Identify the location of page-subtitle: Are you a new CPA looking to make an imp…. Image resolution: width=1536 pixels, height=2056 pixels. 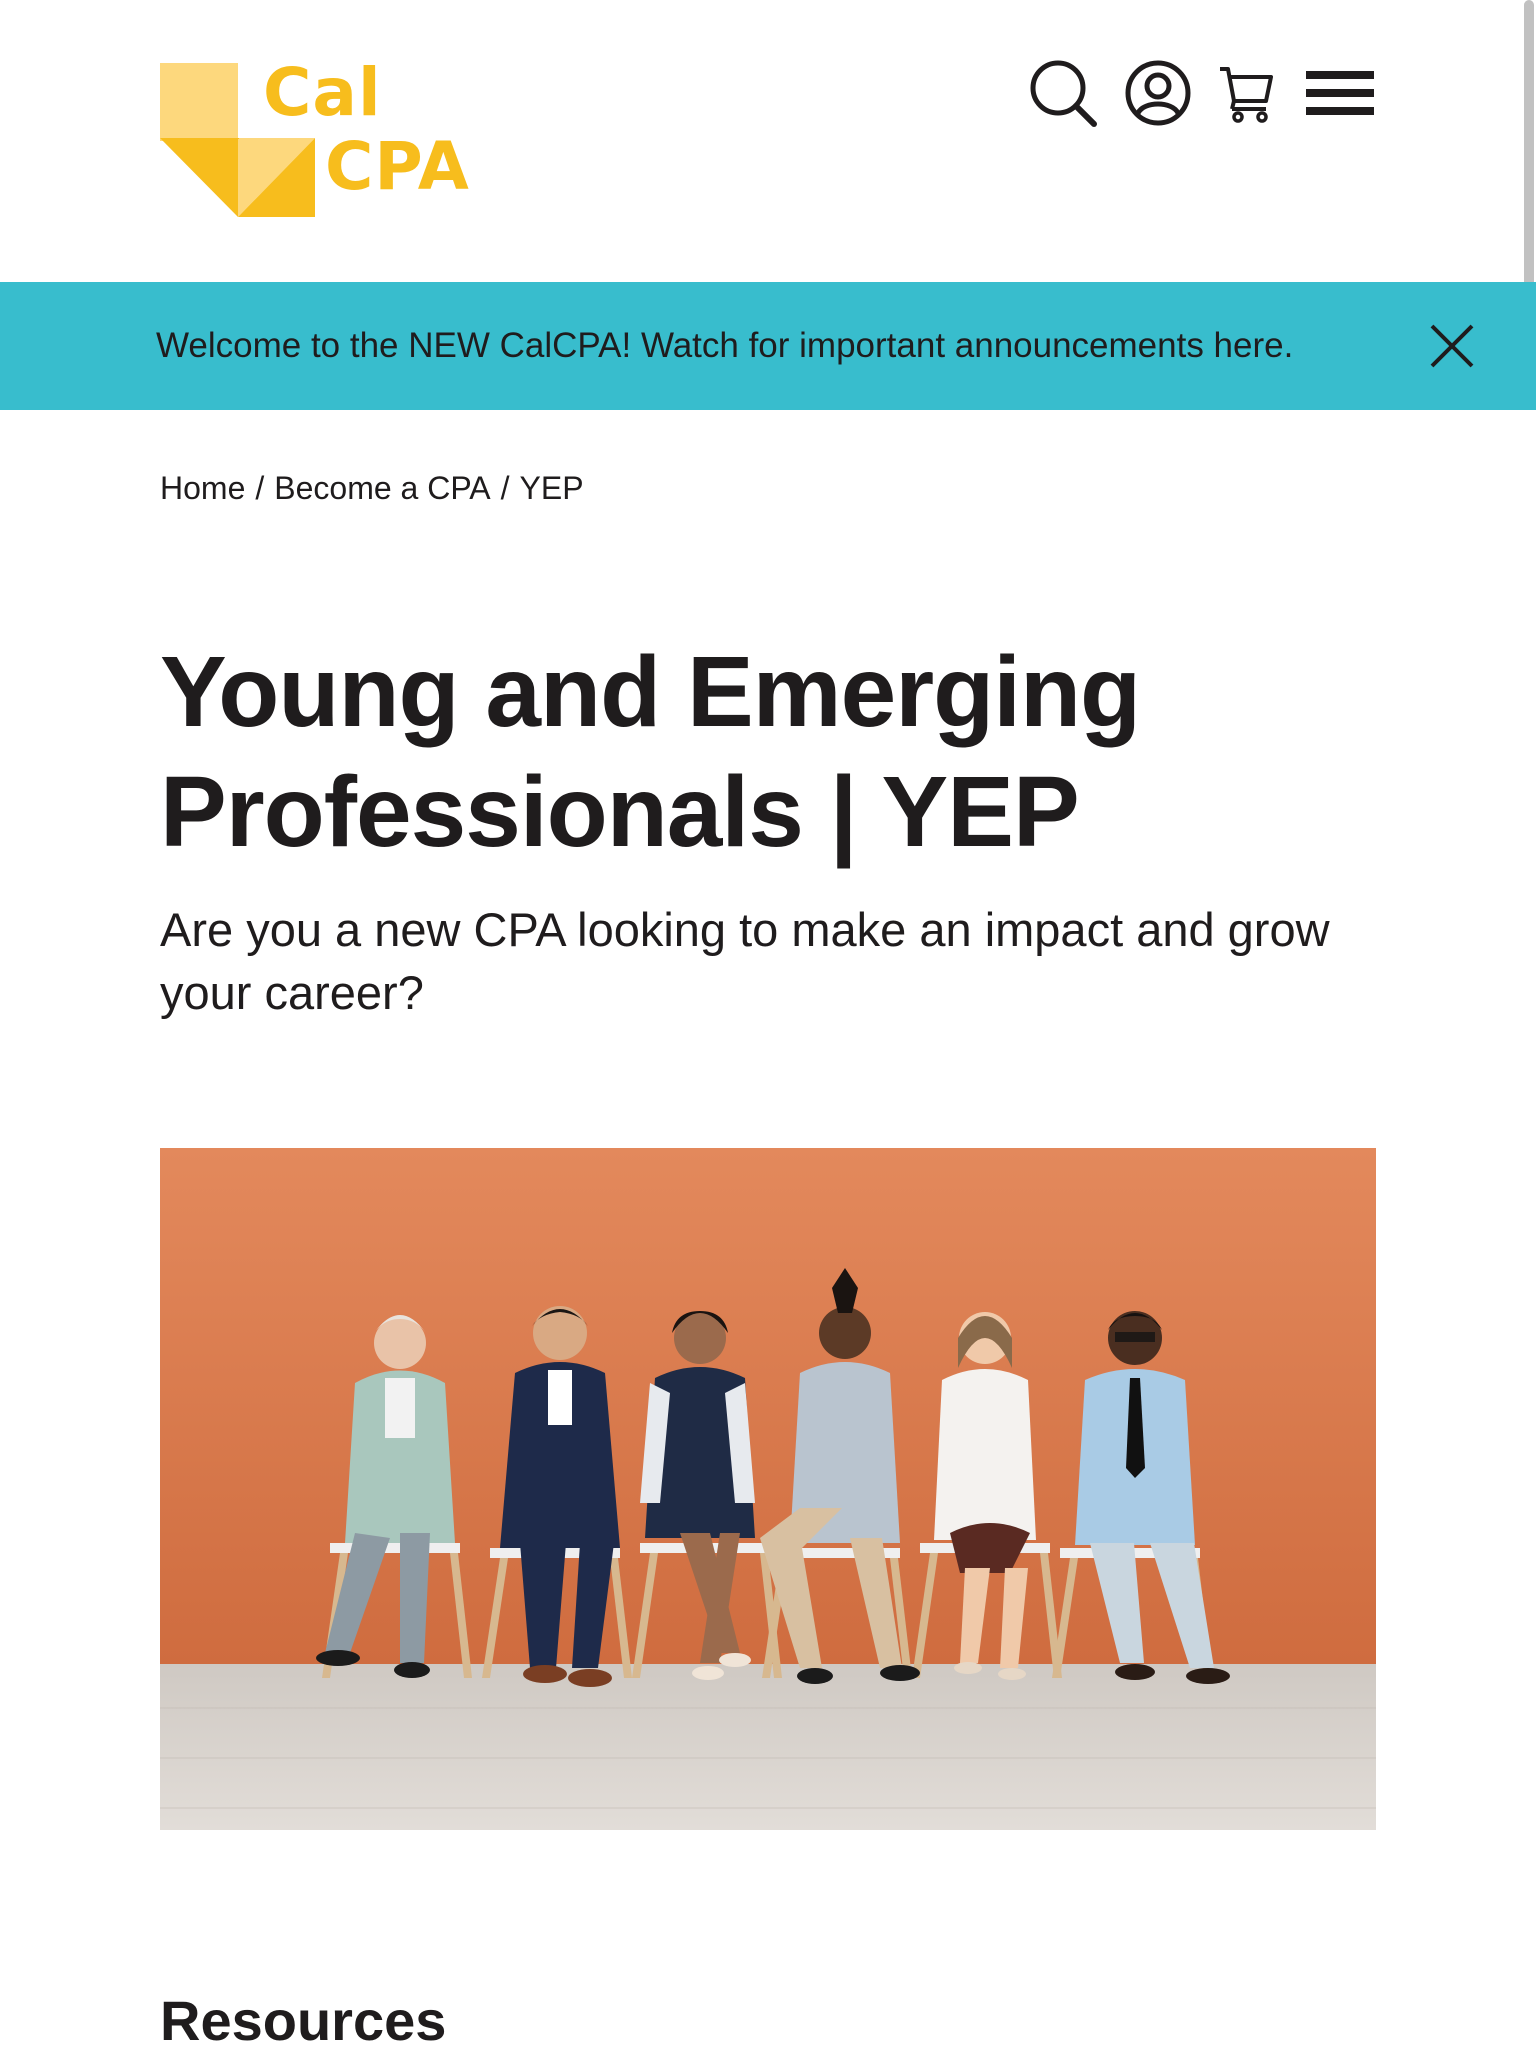
(745, 961).